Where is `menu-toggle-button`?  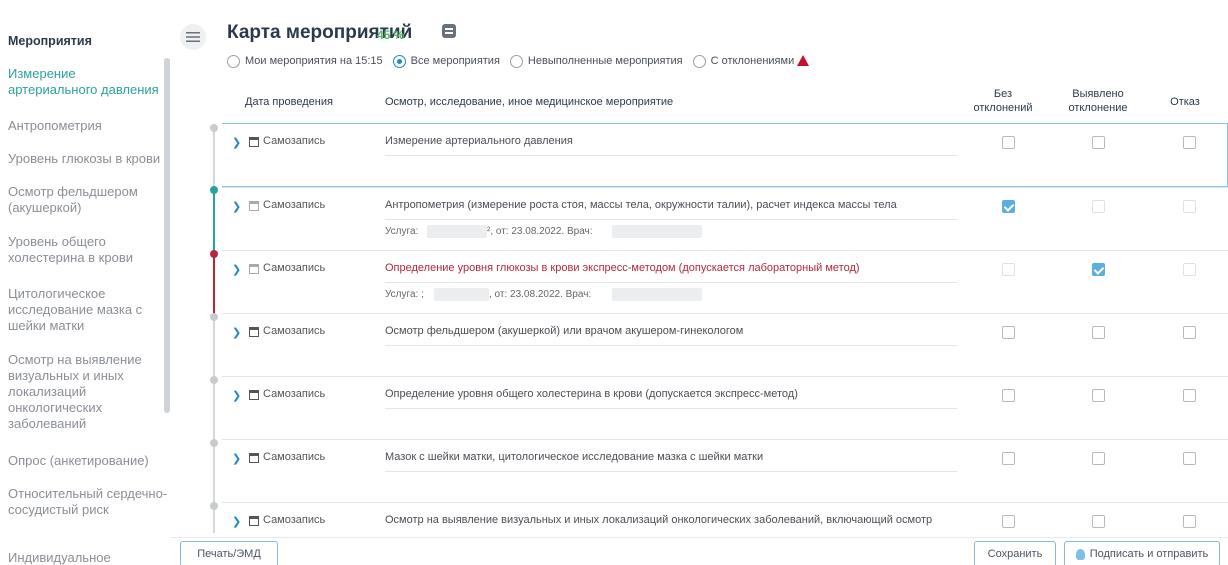 menu-toggle-button is located at coordinates (193, 37).